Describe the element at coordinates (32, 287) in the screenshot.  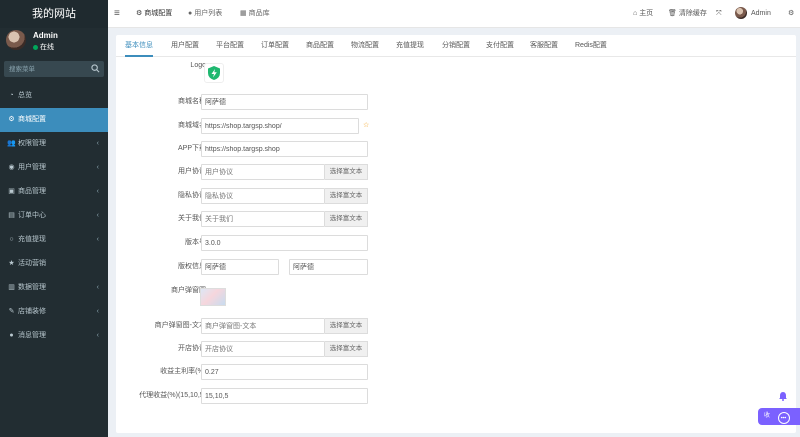
I see `sidebar-item-label: 数据管理` at that location.